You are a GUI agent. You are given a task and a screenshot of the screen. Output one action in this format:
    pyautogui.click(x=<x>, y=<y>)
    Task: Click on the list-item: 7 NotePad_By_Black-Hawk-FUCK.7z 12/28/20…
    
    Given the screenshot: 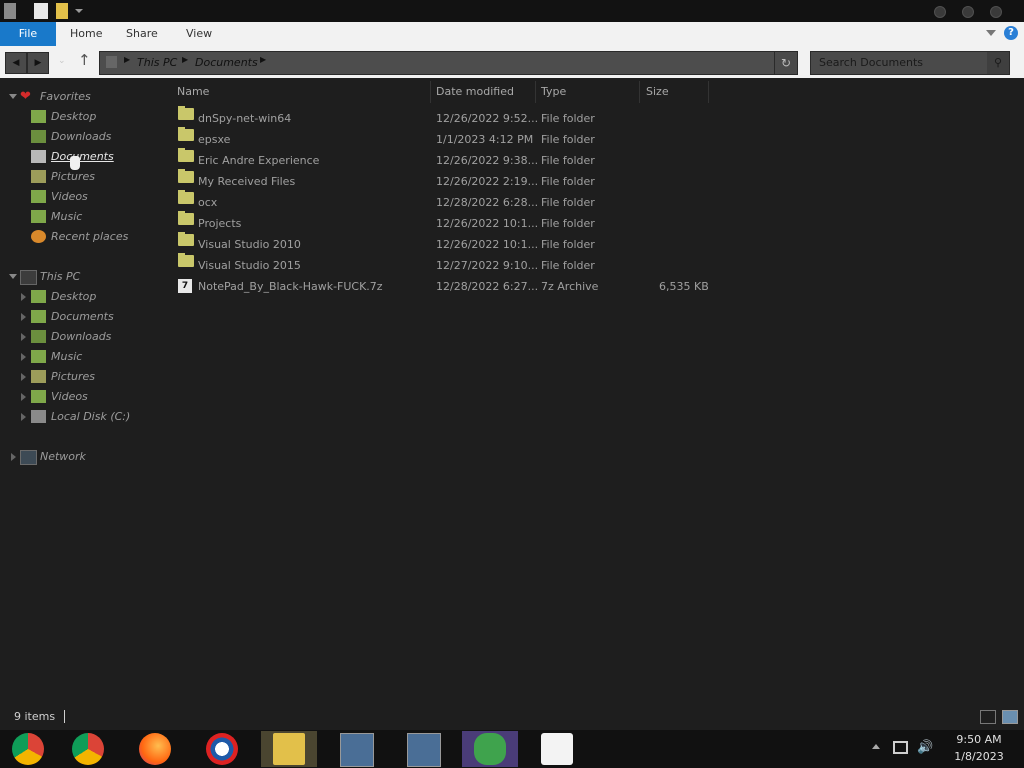 What is the action you would take?
    pyautogui.click(x=454, y=286)
    